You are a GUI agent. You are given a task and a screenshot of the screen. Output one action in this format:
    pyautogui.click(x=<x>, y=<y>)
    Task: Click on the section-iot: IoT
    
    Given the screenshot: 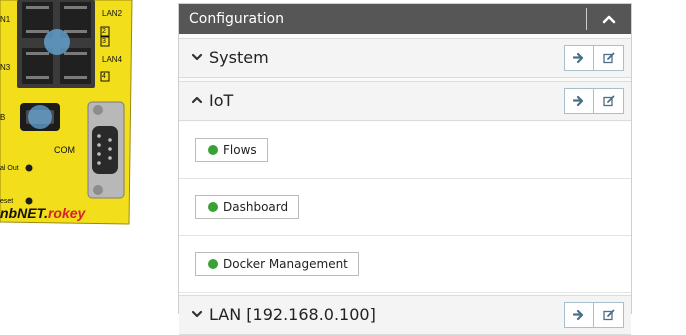 What is the action you would take?
    pyautogui.click(x=405, y=101)
    